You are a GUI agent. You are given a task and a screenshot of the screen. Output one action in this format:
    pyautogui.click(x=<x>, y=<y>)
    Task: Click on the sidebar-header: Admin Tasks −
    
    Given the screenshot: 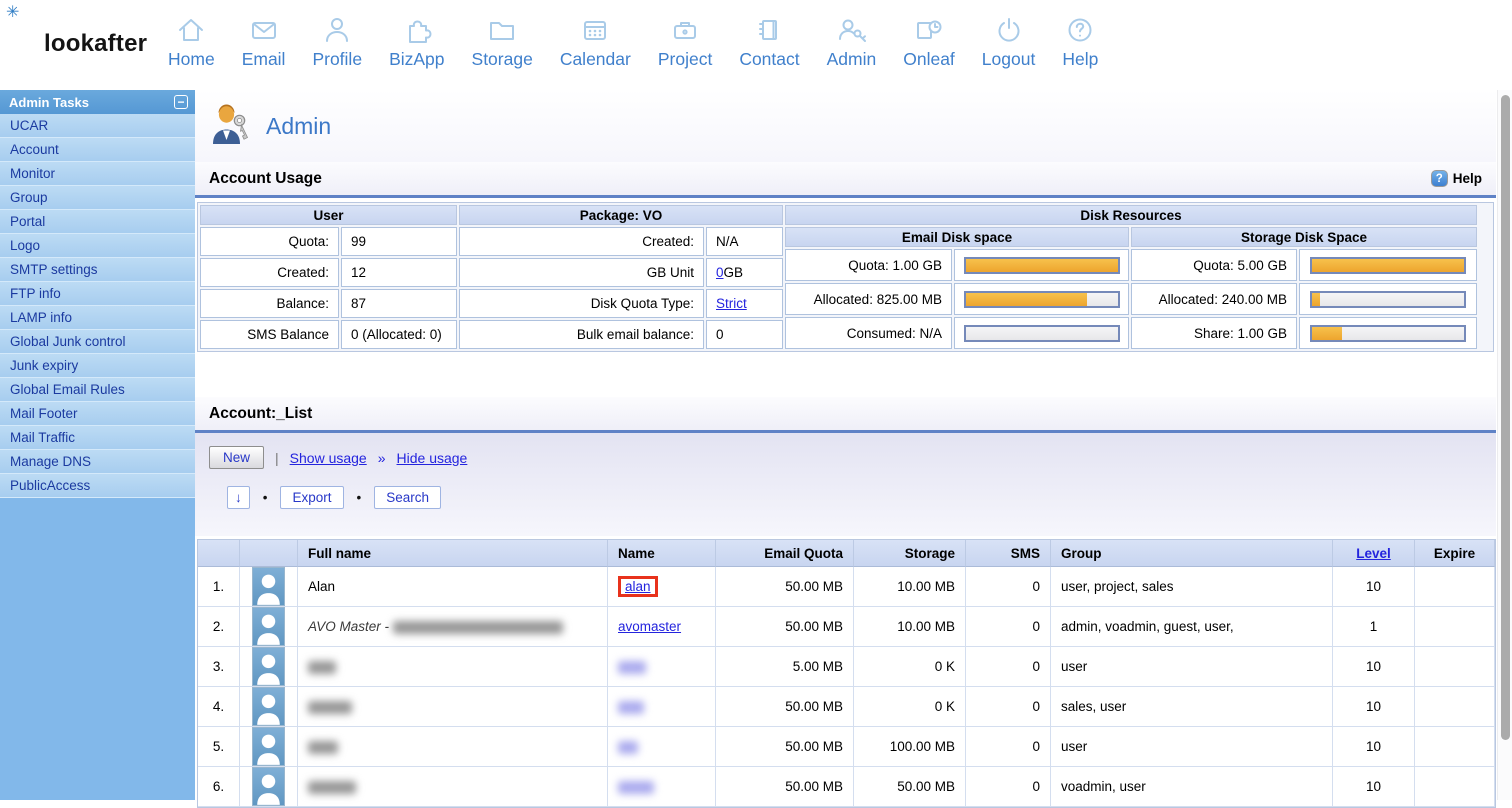 What is the action you would take?
    pyautogui.click(x=97, y=102)
    